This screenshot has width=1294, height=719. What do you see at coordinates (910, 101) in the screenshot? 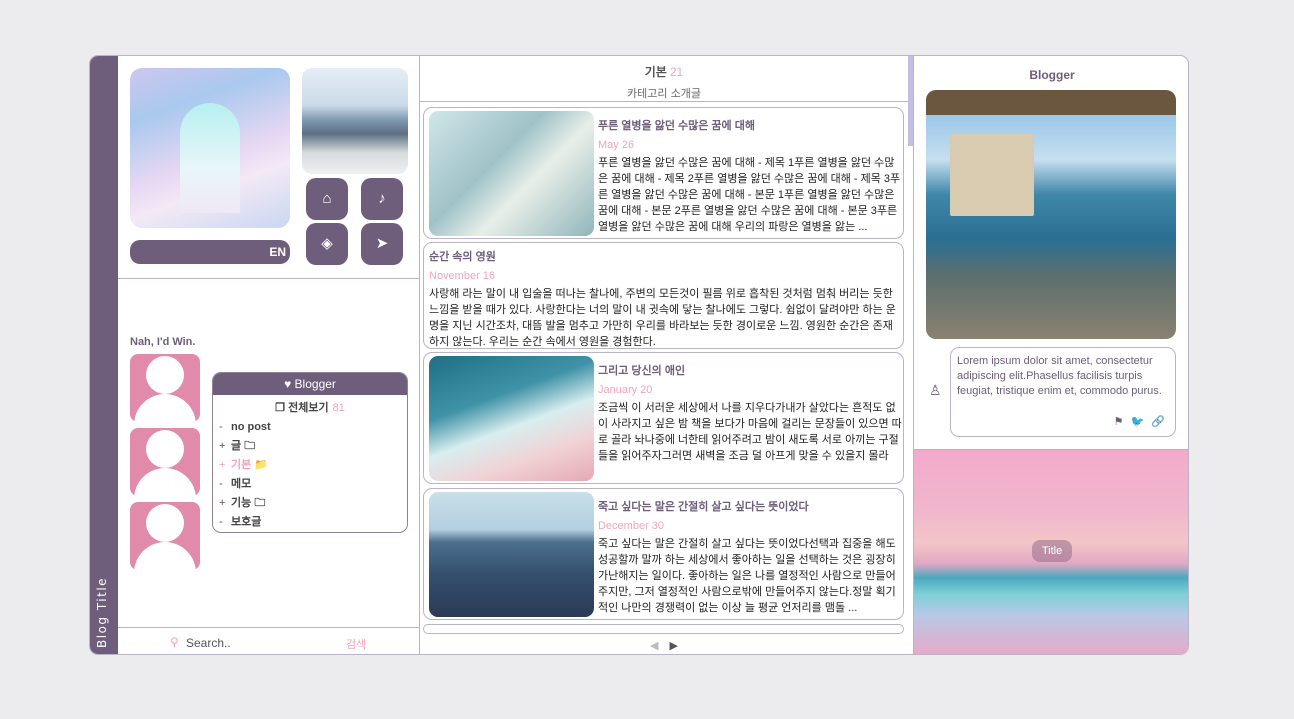
I see `scrollbar` at bounding box center [910, 101].